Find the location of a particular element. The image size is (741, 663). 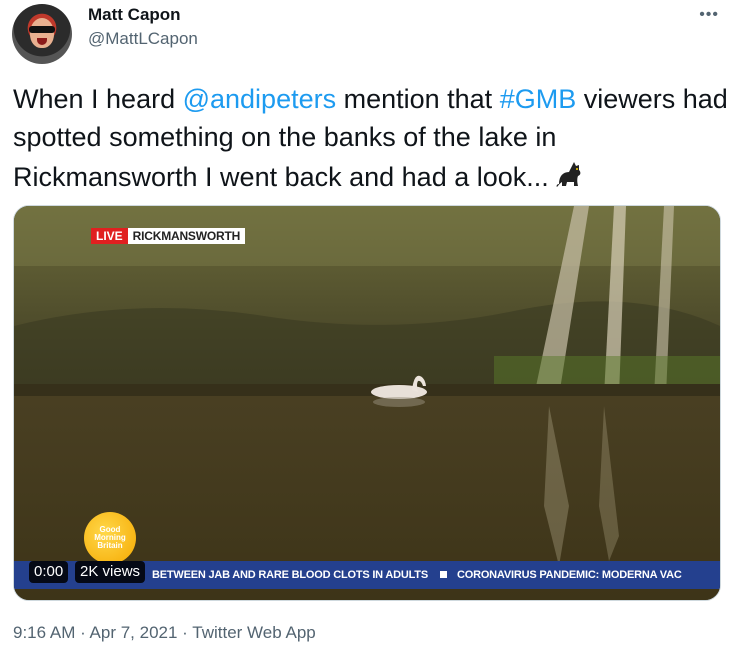

hashtag-link: #GMB is located at coordinates (538, 99).